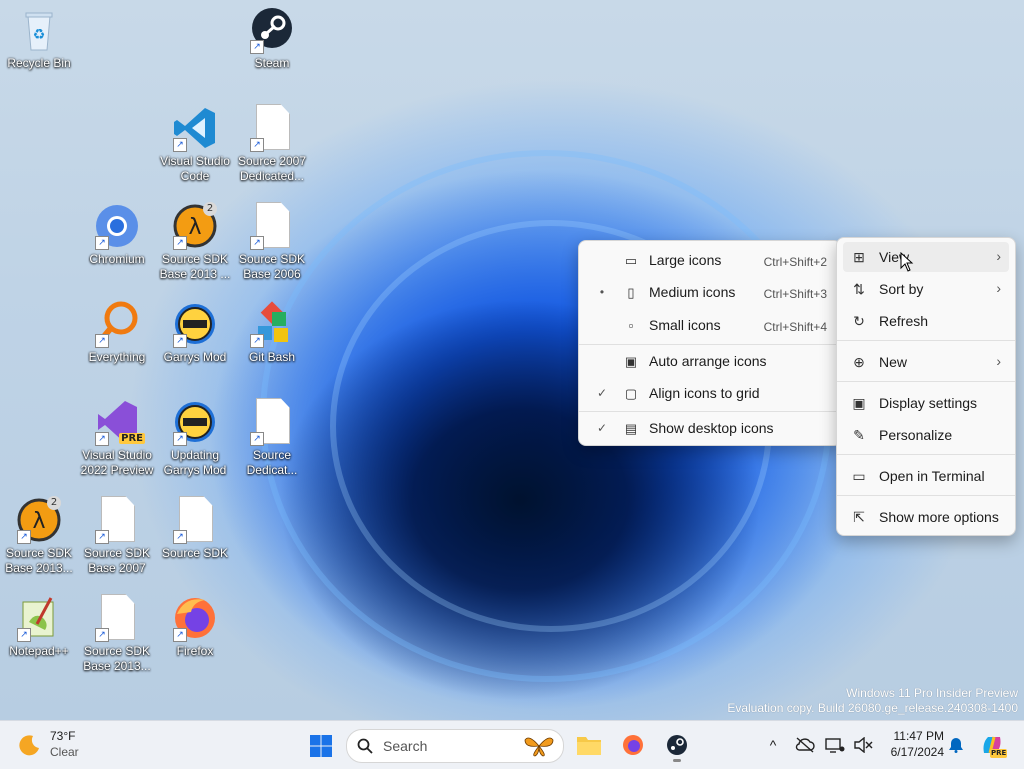  I want to click on onedrive-tray-button, so click(805, 745).